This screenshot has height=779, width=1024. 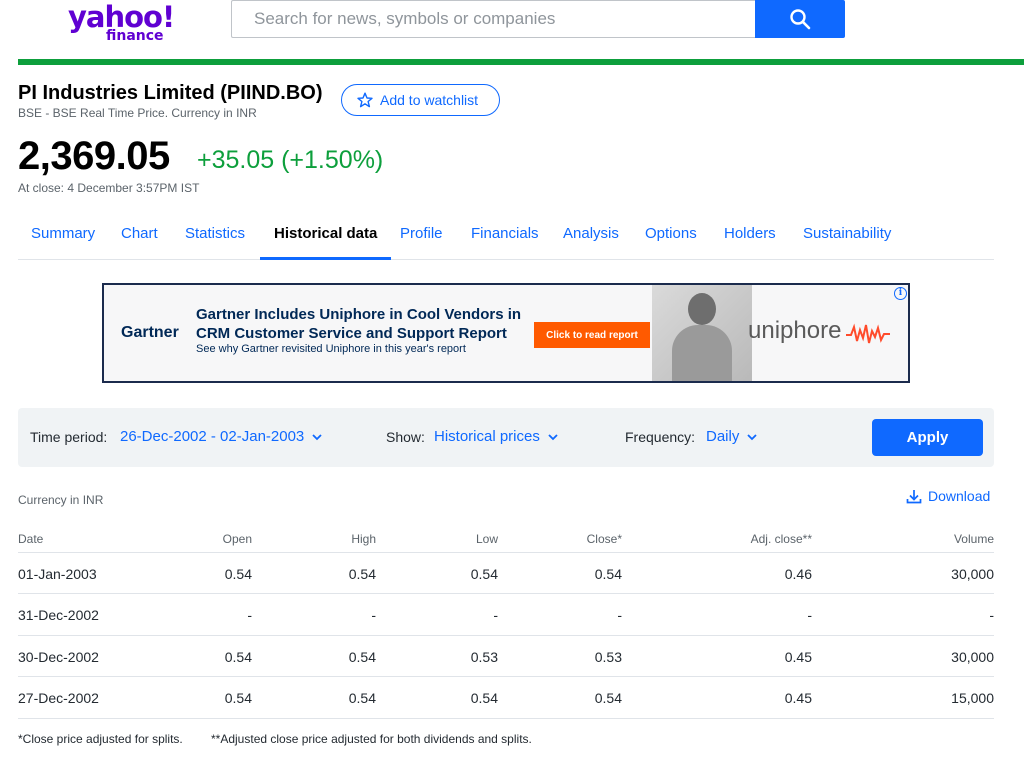 I want to click on show-dropdown: Historical prices, so click(x=496, y=436).